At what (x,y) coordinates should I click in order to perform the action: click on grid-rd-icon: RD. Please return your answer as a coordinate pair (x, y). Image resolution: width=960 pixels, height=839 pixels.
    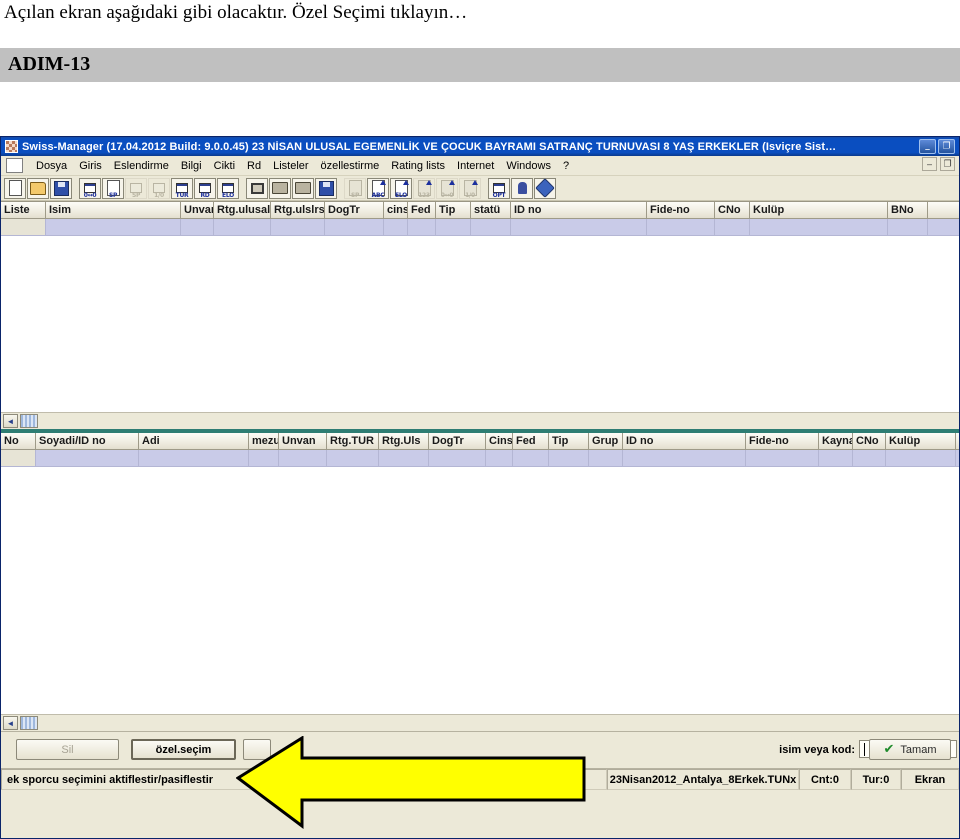
    Looking at the image, I should click on (205, 188).